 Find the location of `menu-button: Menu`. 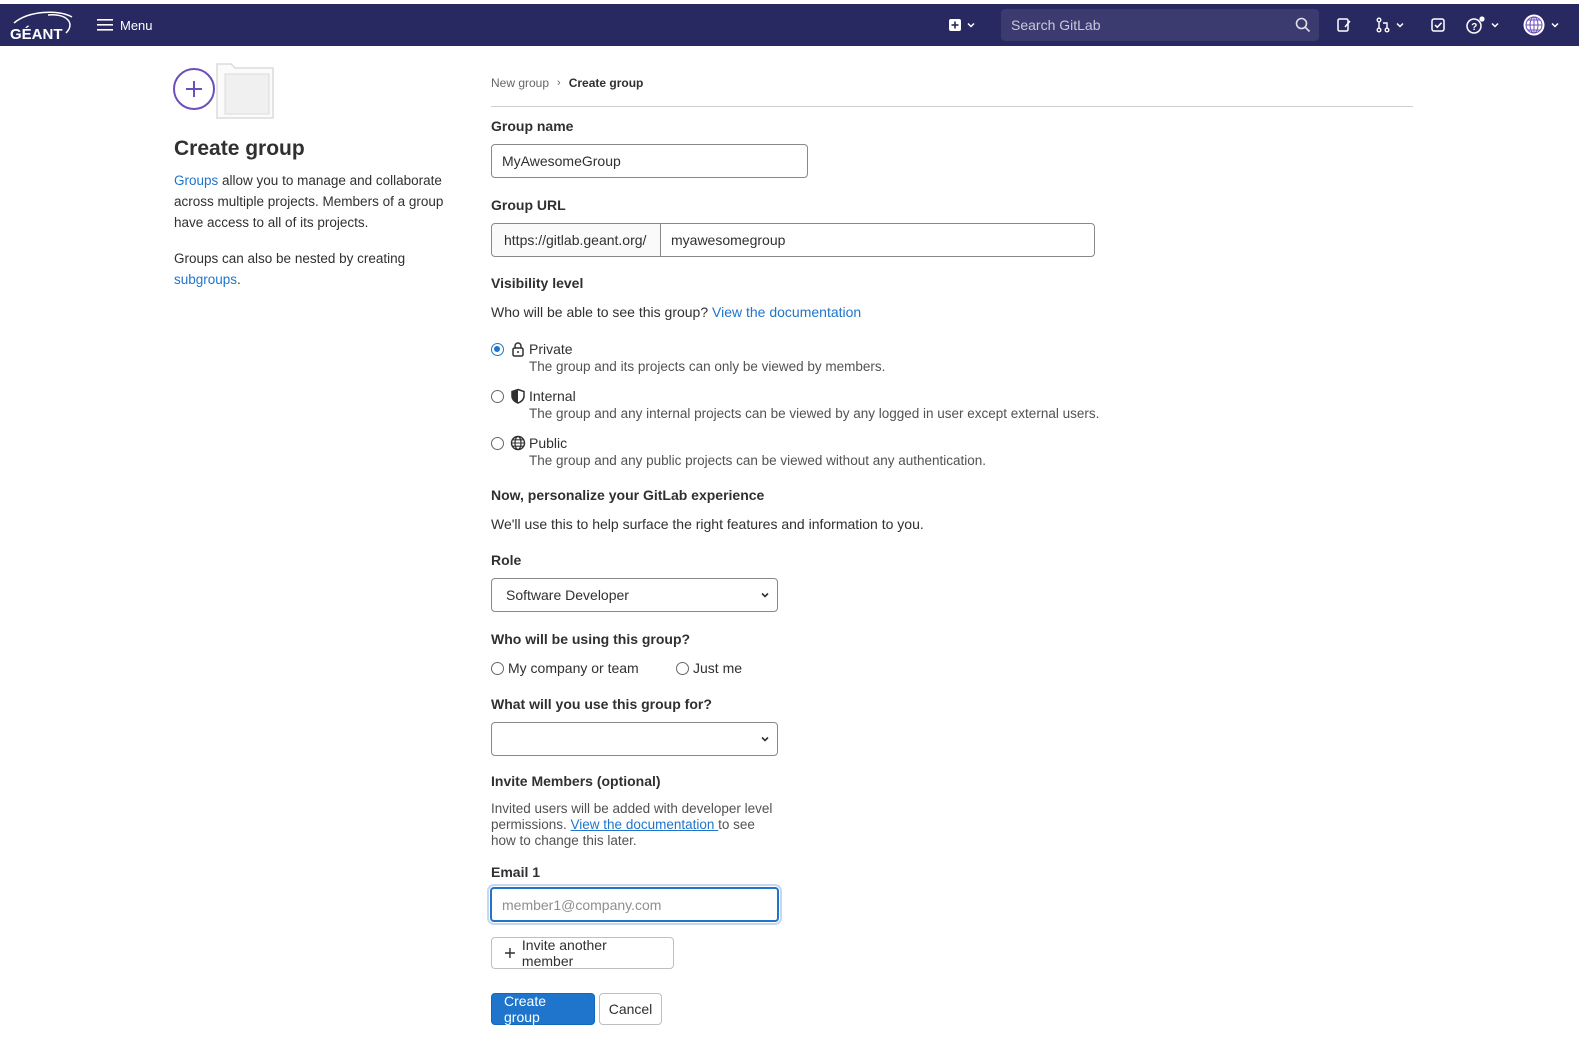

menu-button: Menu is located at coordinates (124, 25).